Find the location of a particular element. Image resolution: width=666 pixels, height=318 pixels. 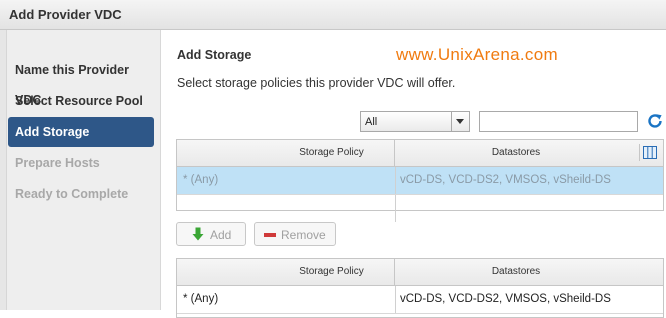

columns-icon is located at coordinates (649, 152).